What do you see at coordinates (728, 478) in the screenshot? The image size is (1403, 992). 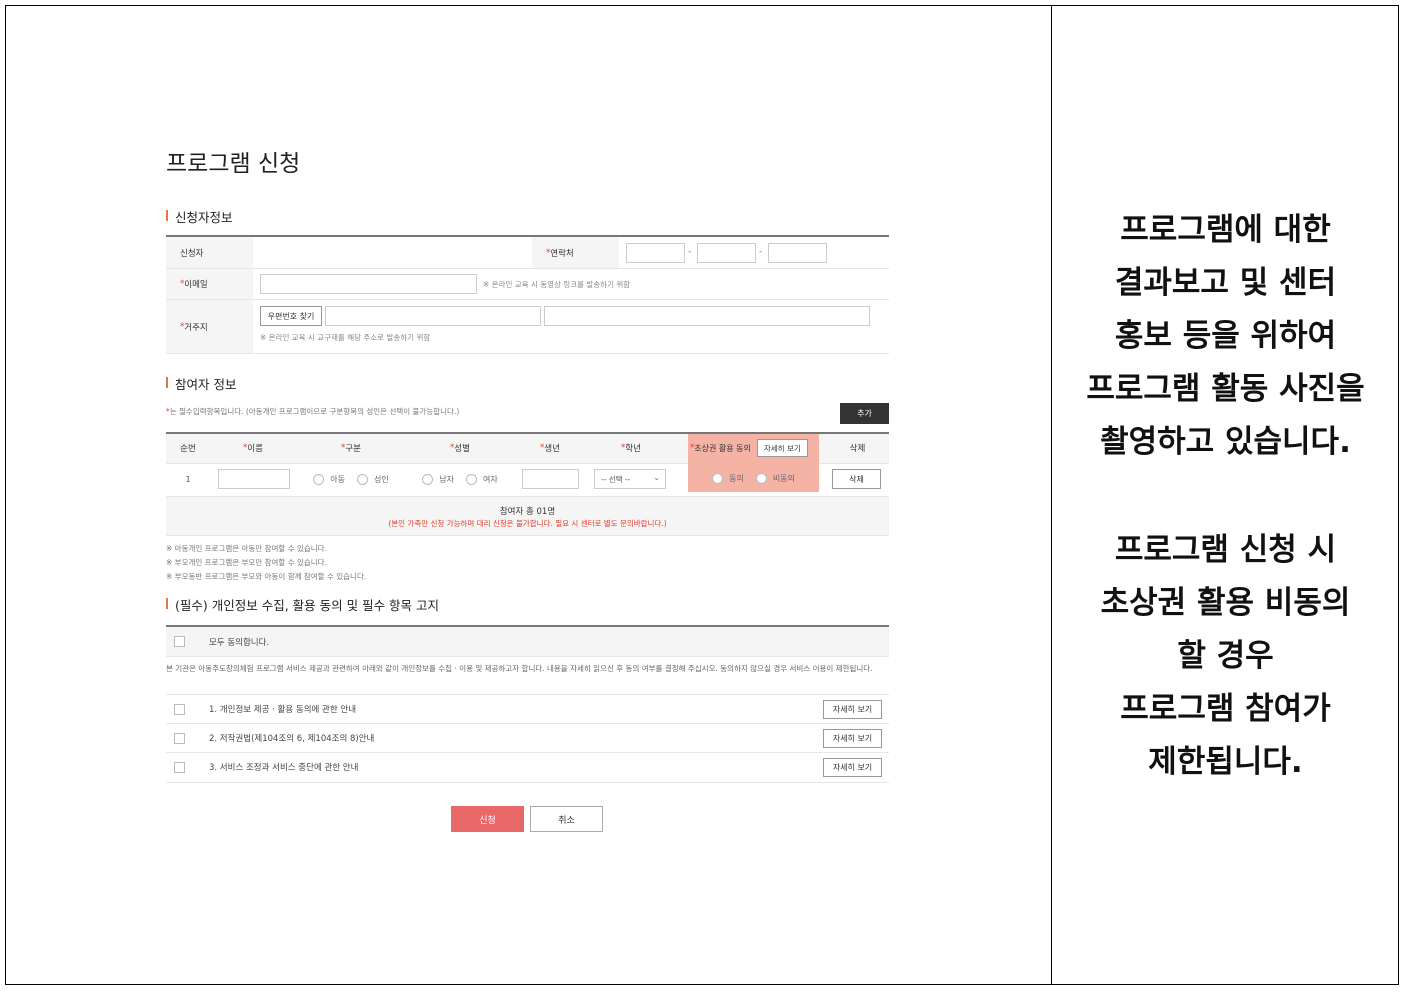 I see `consent-agree-option: 동의` at bounding box center [728, 478].